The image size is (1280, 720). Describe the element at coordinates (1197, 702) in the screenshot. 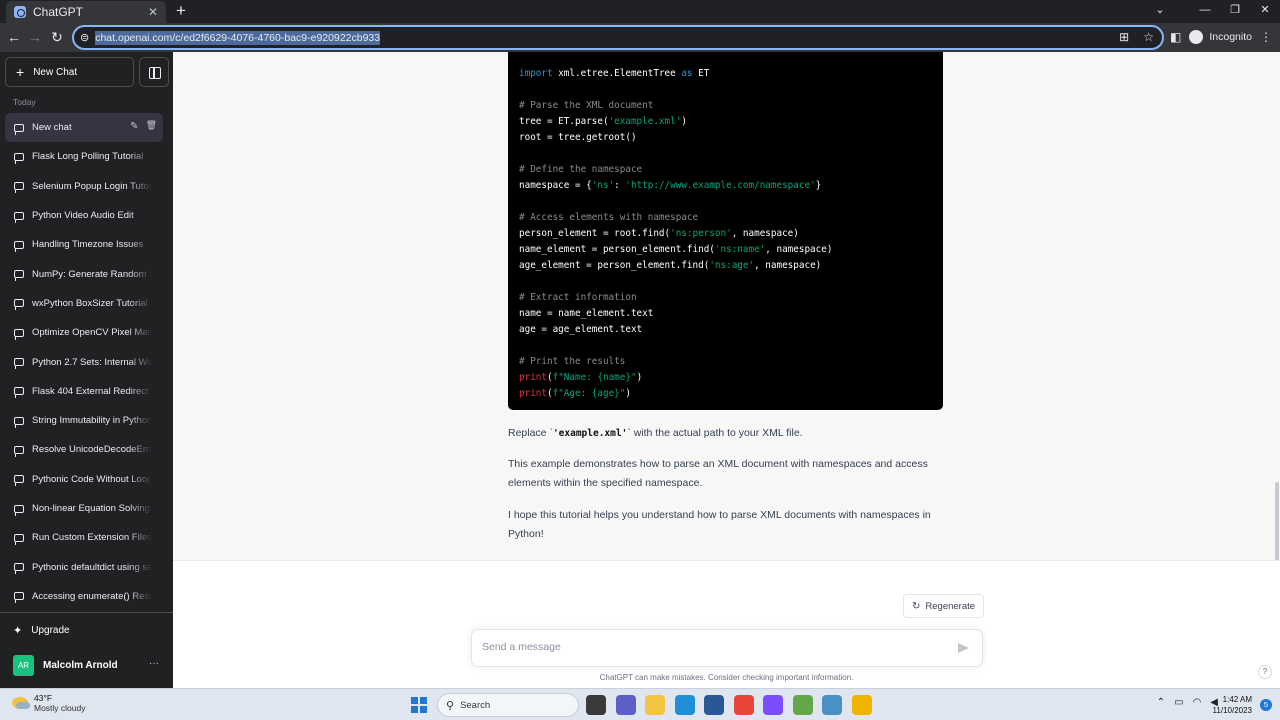

I see `wifi-icon: ◠` at that location.